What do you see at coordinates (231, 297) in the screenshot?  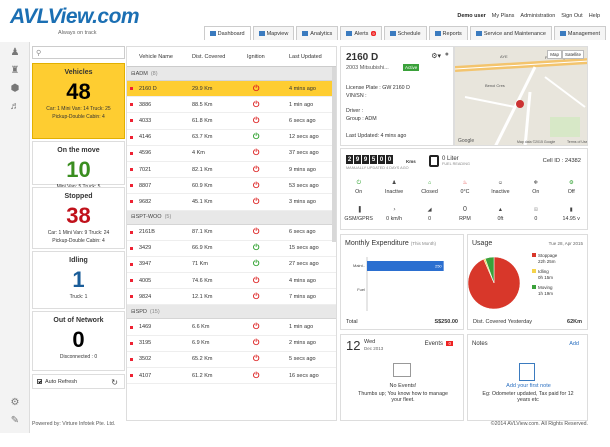 I see `table-row: 9824 12.1 Km ⏻ 7 mins ago` at bounding box center [231, 297].